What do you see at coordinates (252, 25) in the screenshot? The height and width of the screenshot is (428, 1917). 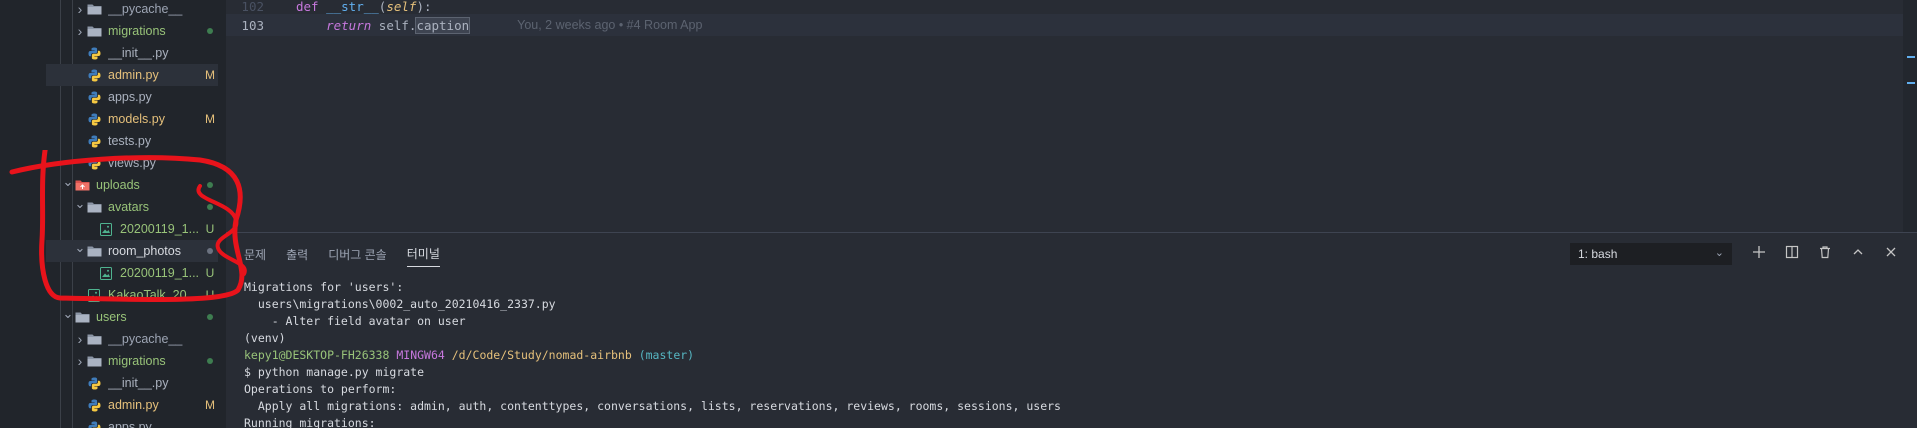 I see `line-number: 103` at bounding box center [252, 25].